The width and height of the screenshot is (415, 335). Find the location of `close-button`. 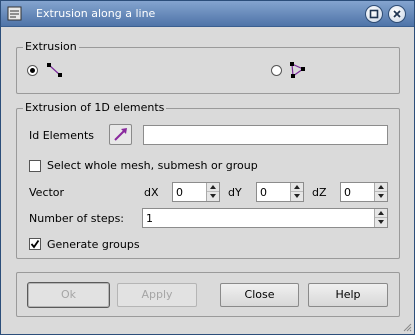

close-button is located at coordinates (397, 14).